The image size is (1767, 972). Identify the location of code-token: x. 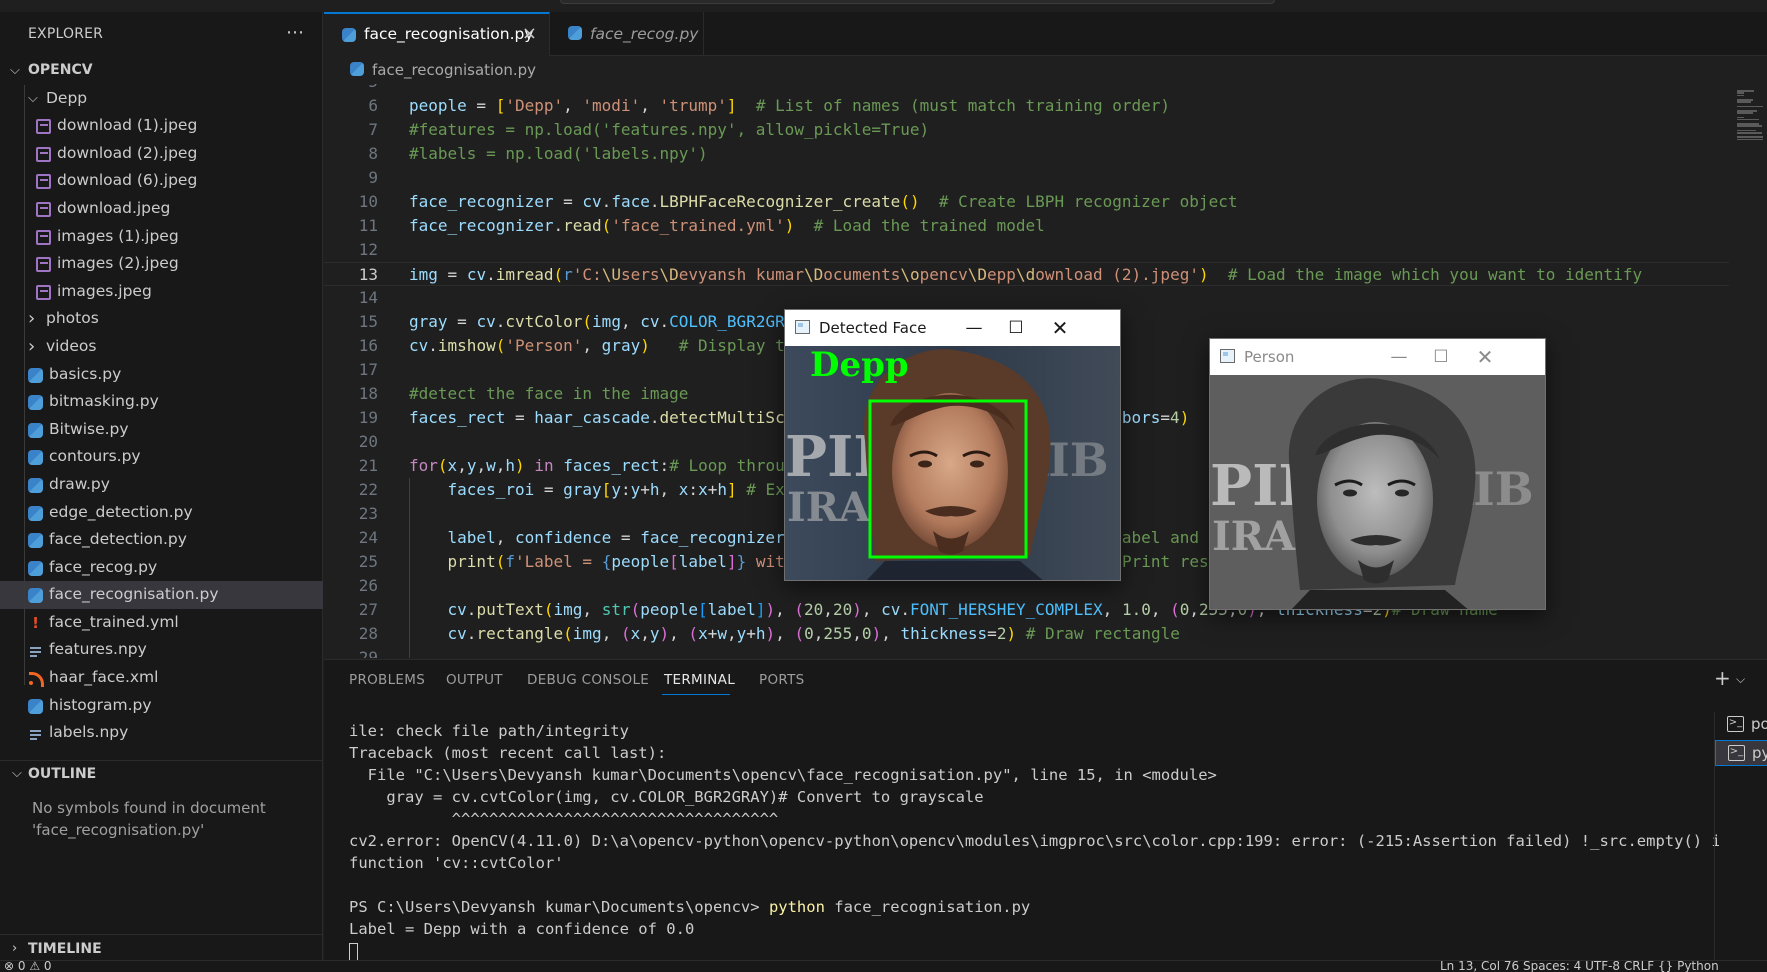
(635, 633).